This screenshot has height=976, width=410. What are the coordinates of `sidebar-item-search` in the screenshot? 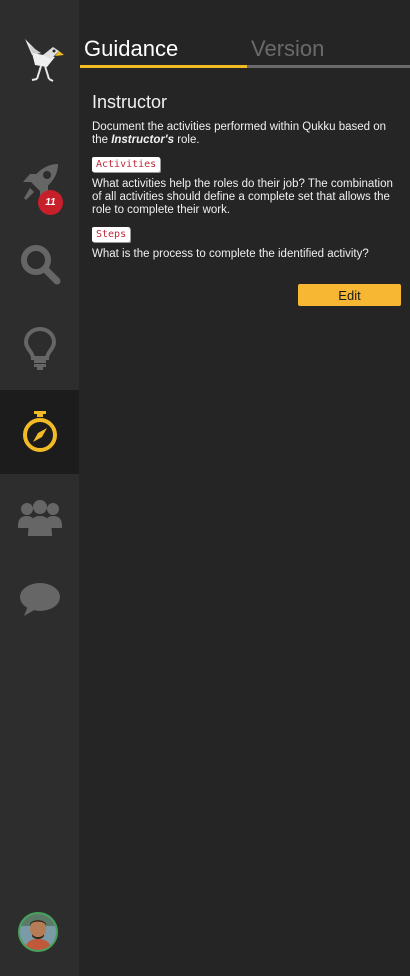 It's located at (39, 264).